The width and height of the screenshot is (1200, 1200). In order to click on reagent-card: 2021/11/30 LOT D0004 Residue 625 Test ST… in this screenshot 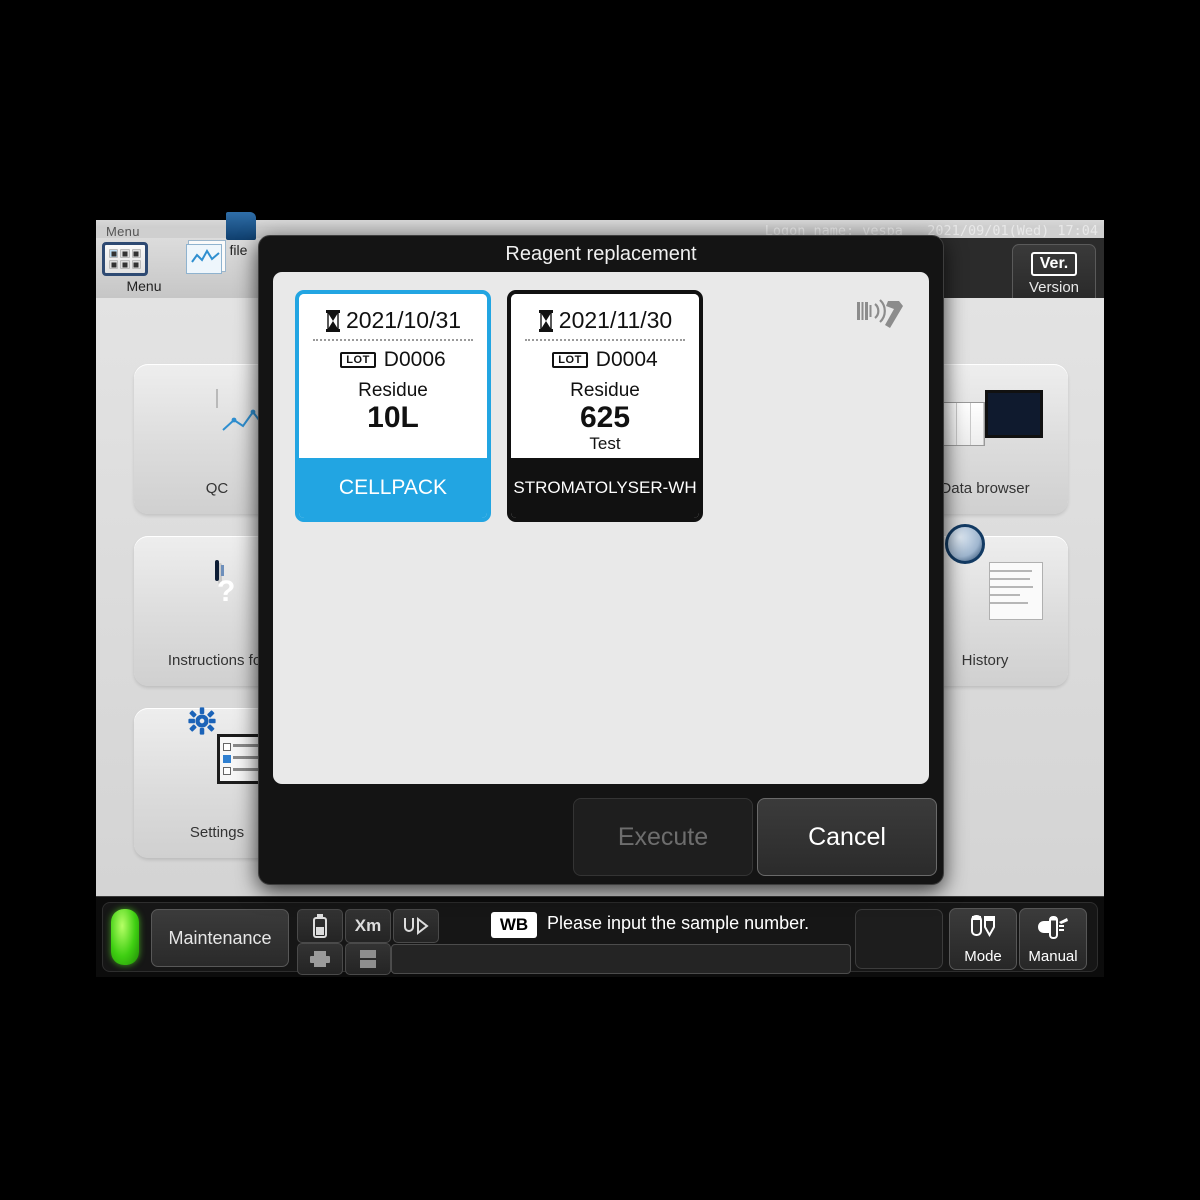, I will do `click(605, 406)`.